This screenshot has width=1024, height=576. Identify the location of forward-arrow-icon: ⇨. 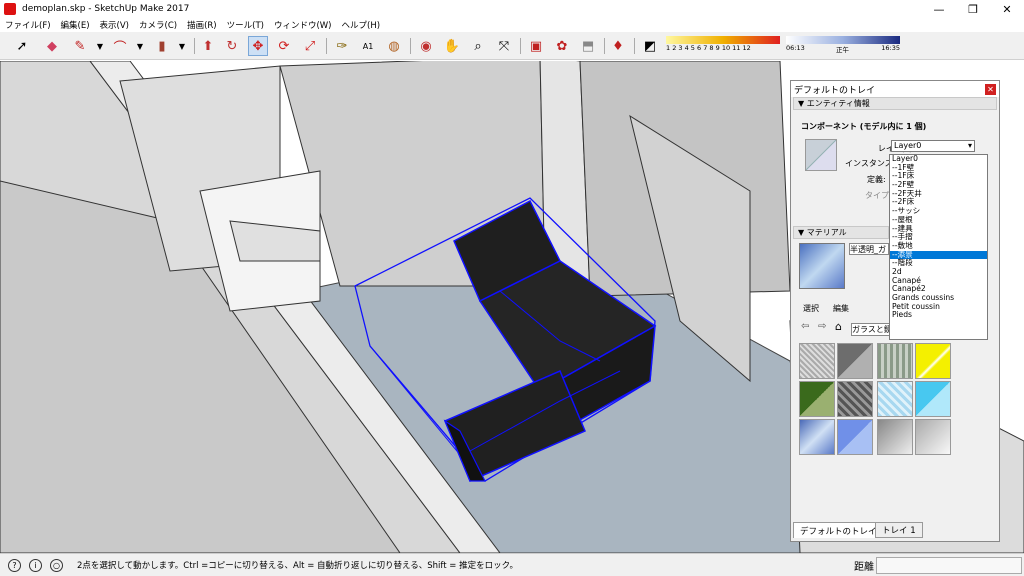
(822, 326).